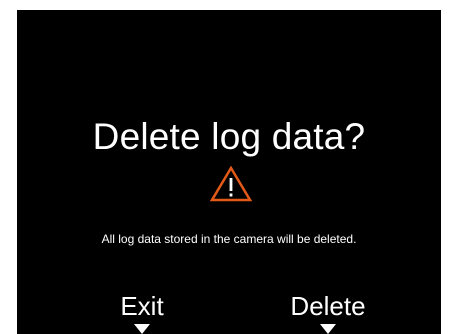 This screenshot has height=334, width=459. What do you see at coordinates (142, 306) in the screenshot?
I see `exit-button: Exit` at bounding box center [142, 306].